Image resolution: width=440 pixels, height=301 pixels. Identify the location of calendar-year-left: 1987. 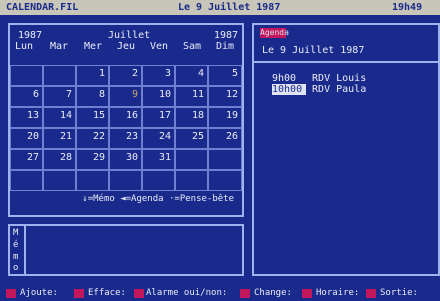
(30, 35).